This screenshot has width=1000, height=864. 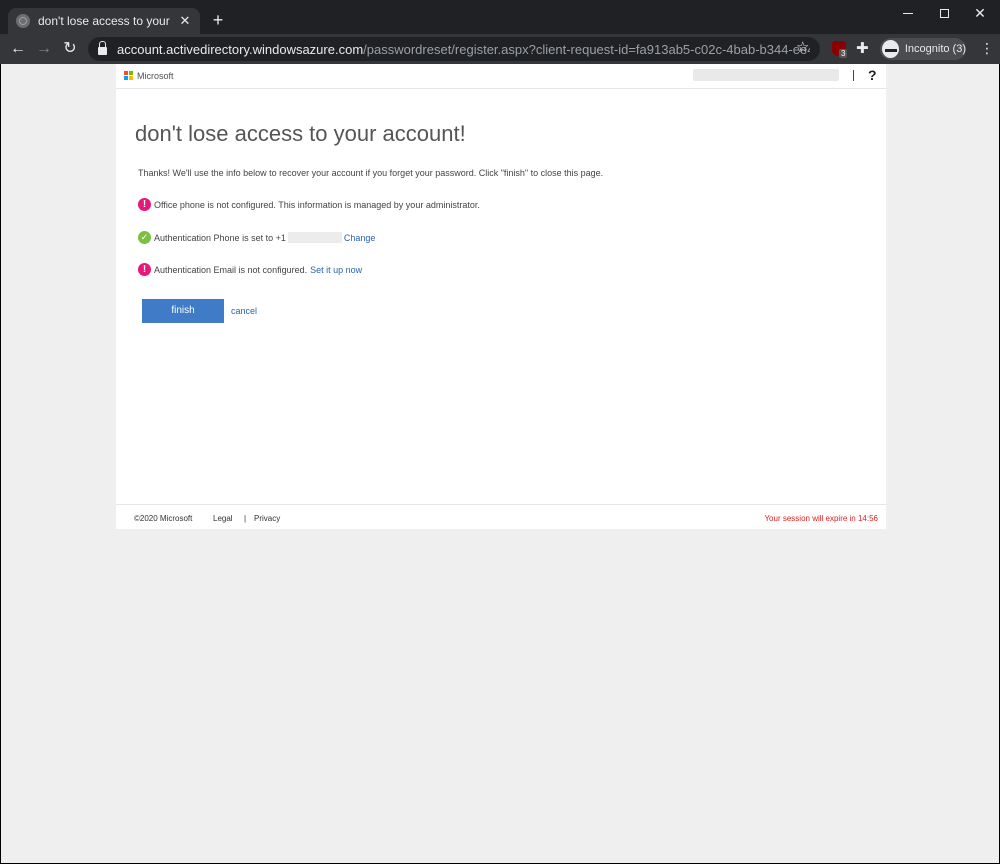 I want to click on minimize-button, so click(x=908, y=13).